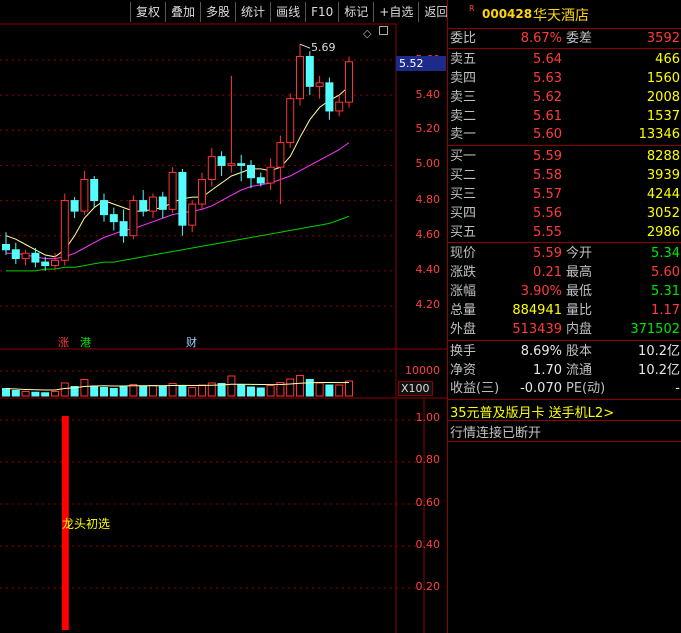 This screenshot has width=681, height=633. What do you see at coordinates (659, 370) in the screenshot?
I see `float-shares-value: 10.2亿` at bounding box center [659, 370].